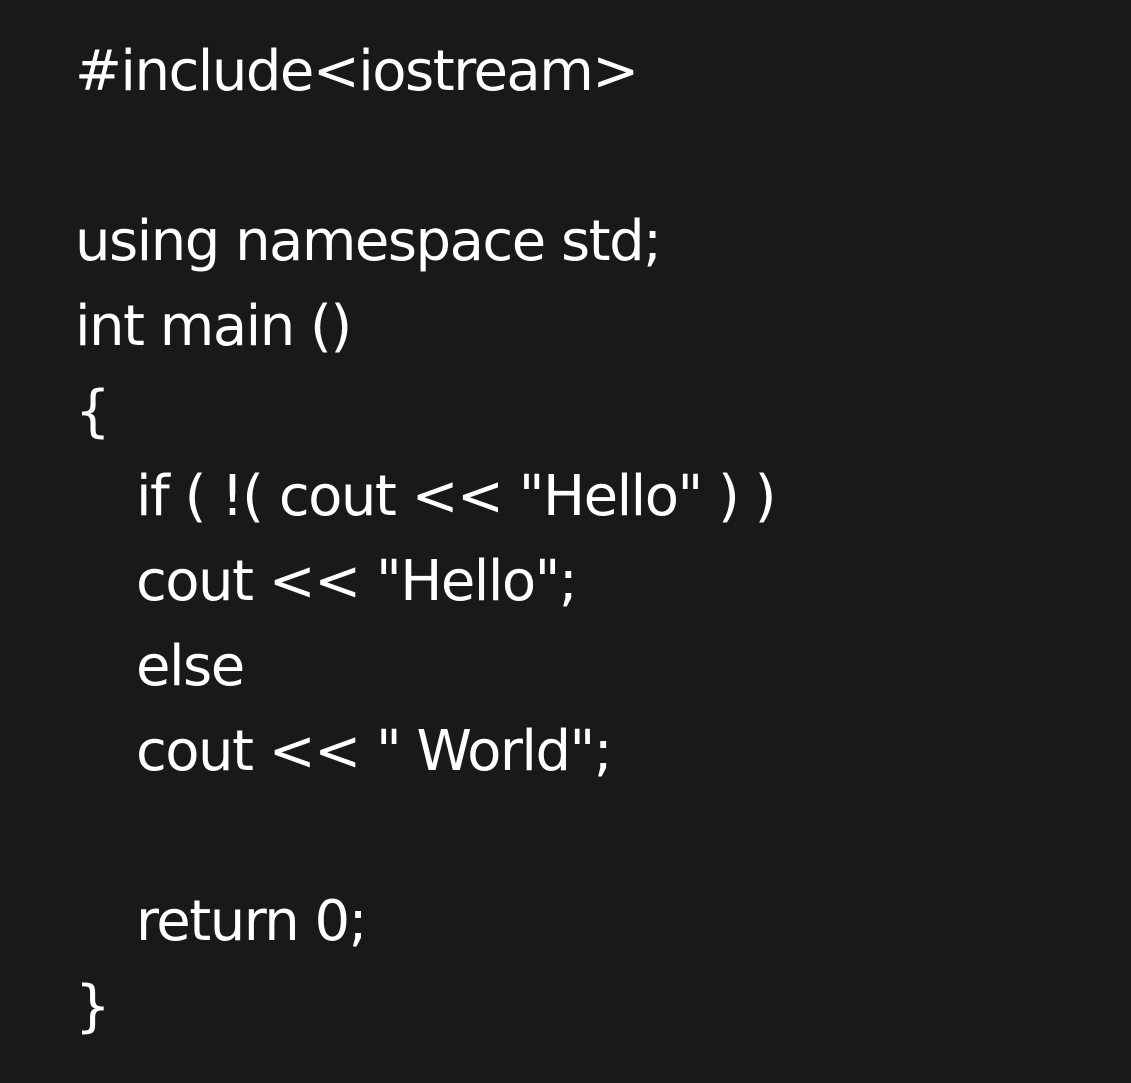 Image resolution: width=1131 pixels, height=1083 pixels. I want to click on code-line-return: return 0;, so click(252, 921).